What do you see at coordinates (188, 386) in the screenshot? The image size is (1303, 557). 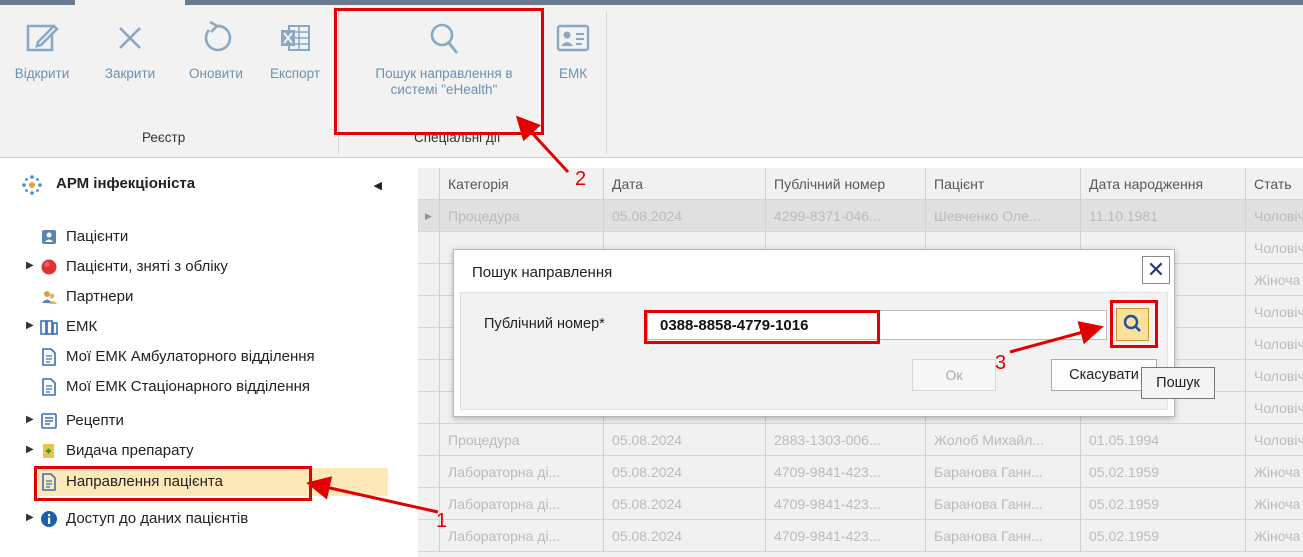 I see `nav-item-label: Мої ЕМК Стаціонарного відділення` at bounding box center [188, 386].